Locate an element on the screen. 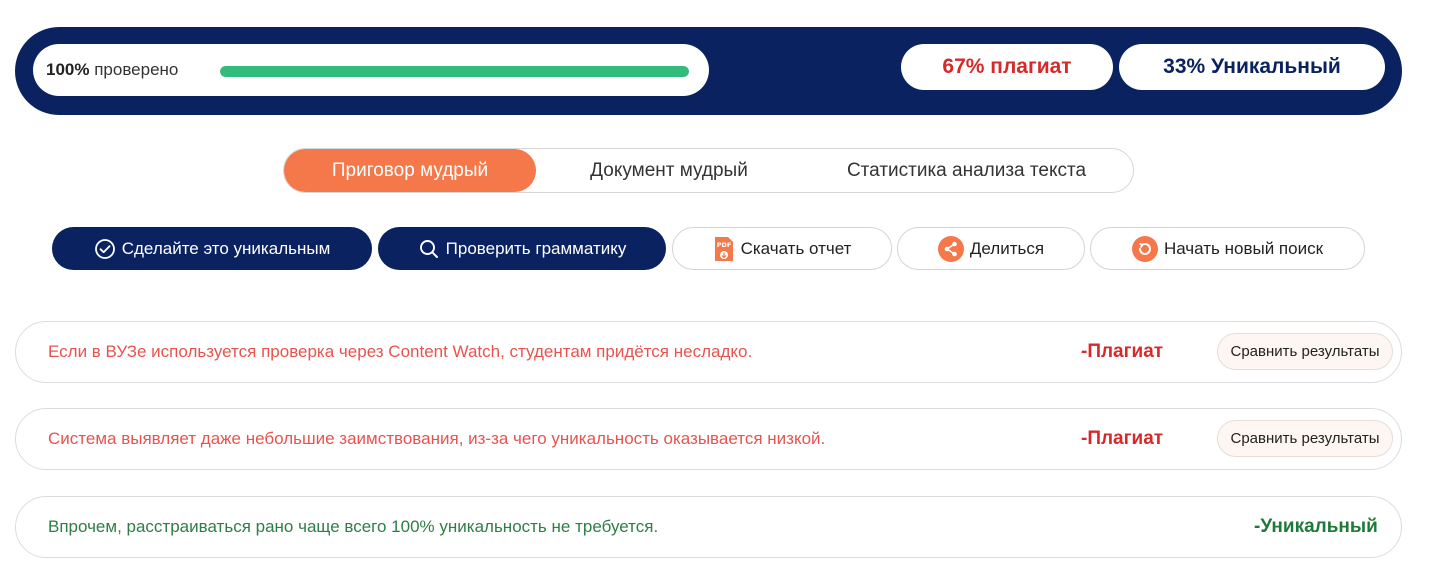  pdf-icon-text: PDF is located at coordinates (723, 245).